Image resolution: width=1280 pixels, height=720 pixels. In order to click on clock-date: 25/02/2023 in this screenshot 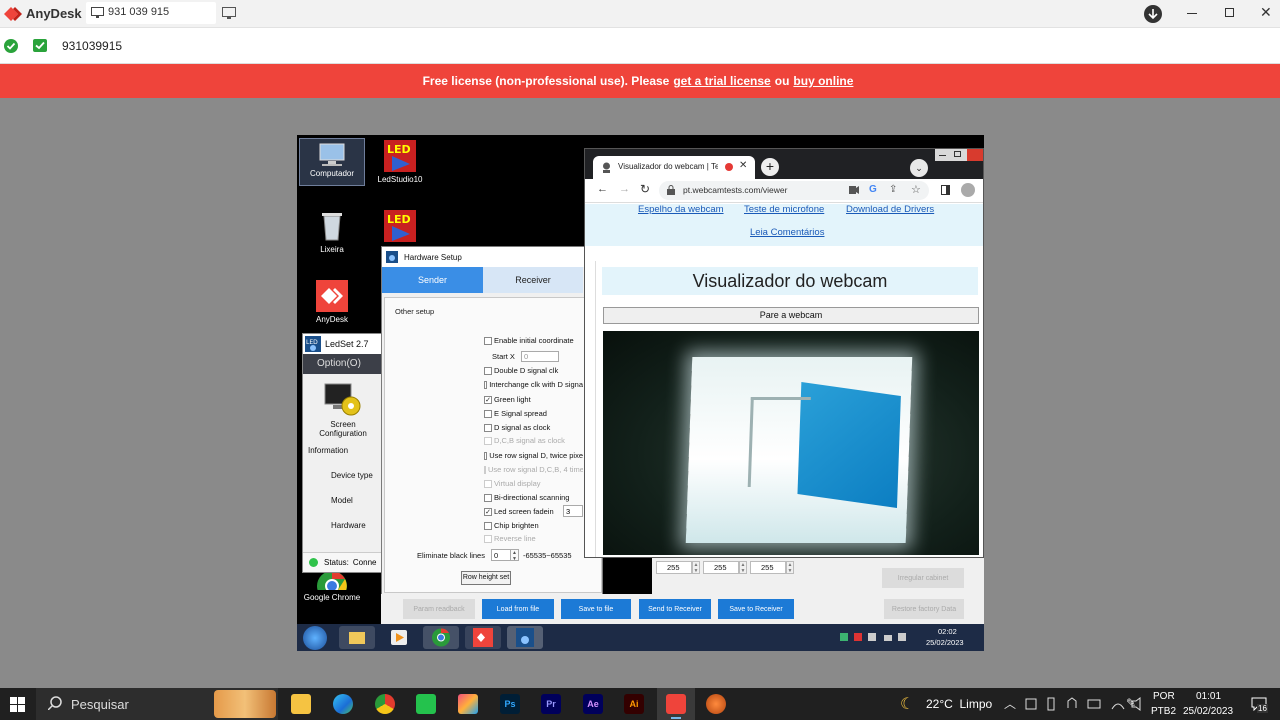, I will do `click(1208, 711)`.